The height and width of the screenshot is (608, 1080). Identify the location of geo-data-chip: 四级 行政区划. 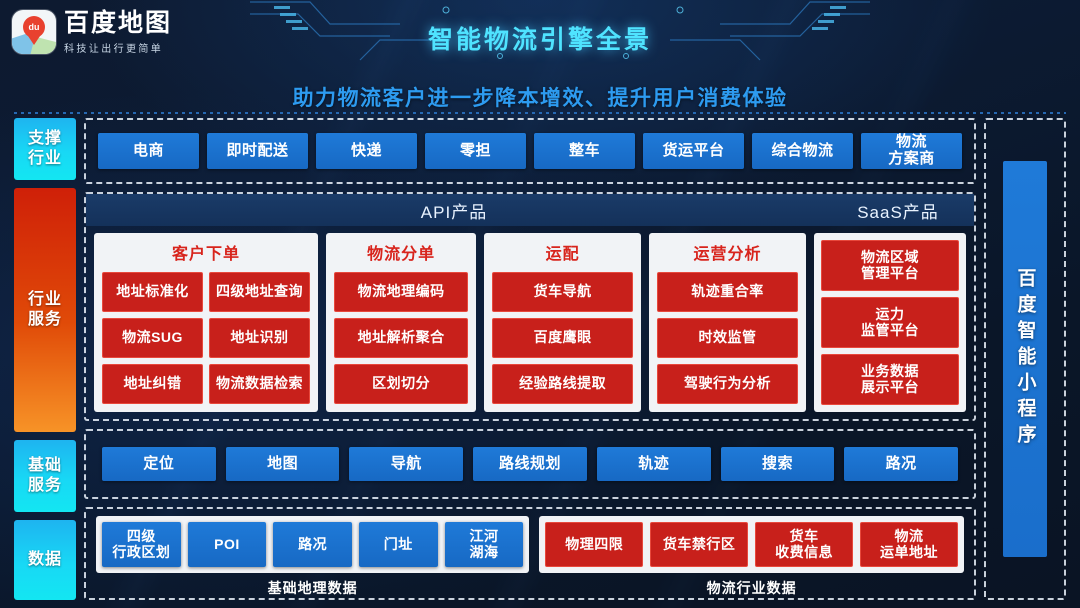
(141, 544).